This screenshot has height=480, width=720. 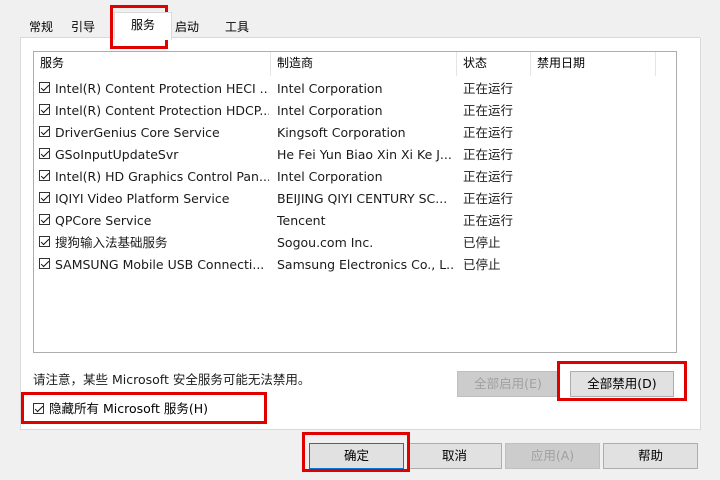 What do you see at coordinates (137, 132) in the screenshot?
I see `service-name: DriverGenius Core Service` at bounding box center [137, 132].